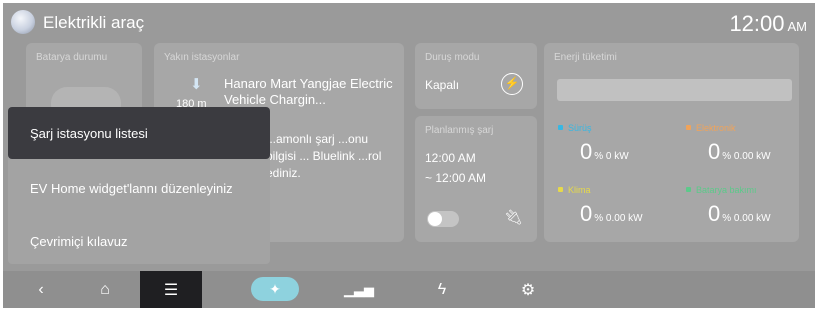  What do you see at coordinates (459, 130) in the screenshot?
I see `scheduled-charging-title: Planlanmış şarj` at bounding box center [459, 130].